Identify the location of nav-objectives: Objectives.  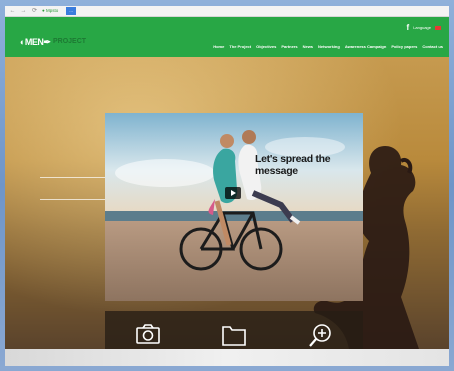
(266, 46).